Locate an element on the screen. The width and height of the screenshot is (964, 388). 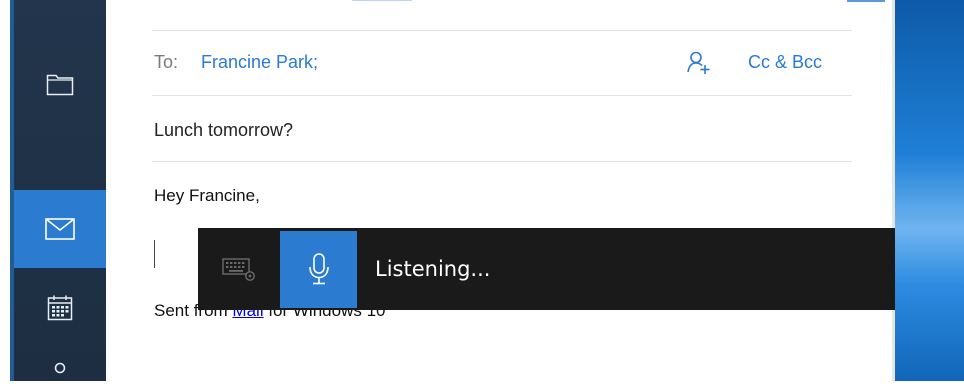
add-contact-button is located at coordinates (699, 65).